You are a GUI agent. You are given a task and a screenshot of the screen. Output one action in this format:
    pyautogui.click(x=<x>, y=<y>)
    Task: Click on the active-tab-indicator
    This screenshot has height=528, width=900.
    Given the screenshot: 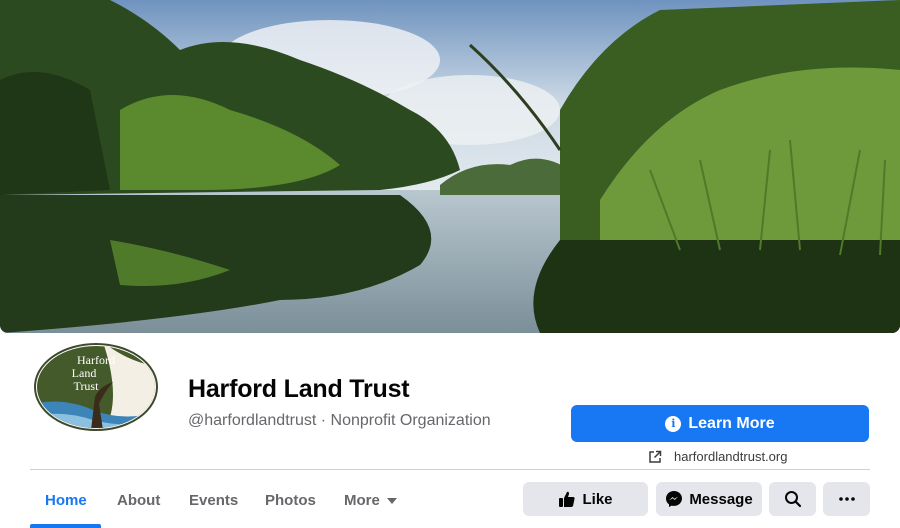 What is the action you would take?
    pyautogui.click(x=65, y=526)
    